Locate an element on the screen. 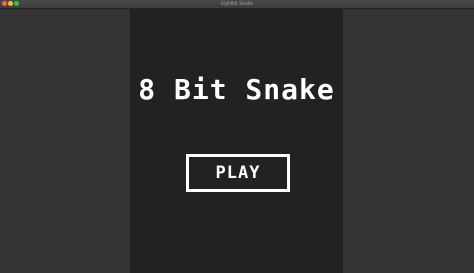 The height and width of the screenshot is (273, 474). window-title: Eightbit Snake is located at coordinates (237, 4).